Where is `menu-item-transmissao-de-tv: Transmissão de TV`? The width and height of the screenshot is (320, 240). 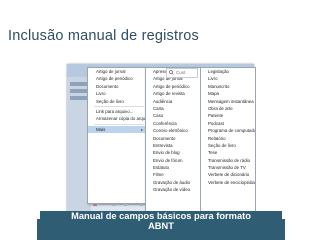
menu-item-transmissao-de-tv: Transmissão de TV is located at coordinates (228, 167).